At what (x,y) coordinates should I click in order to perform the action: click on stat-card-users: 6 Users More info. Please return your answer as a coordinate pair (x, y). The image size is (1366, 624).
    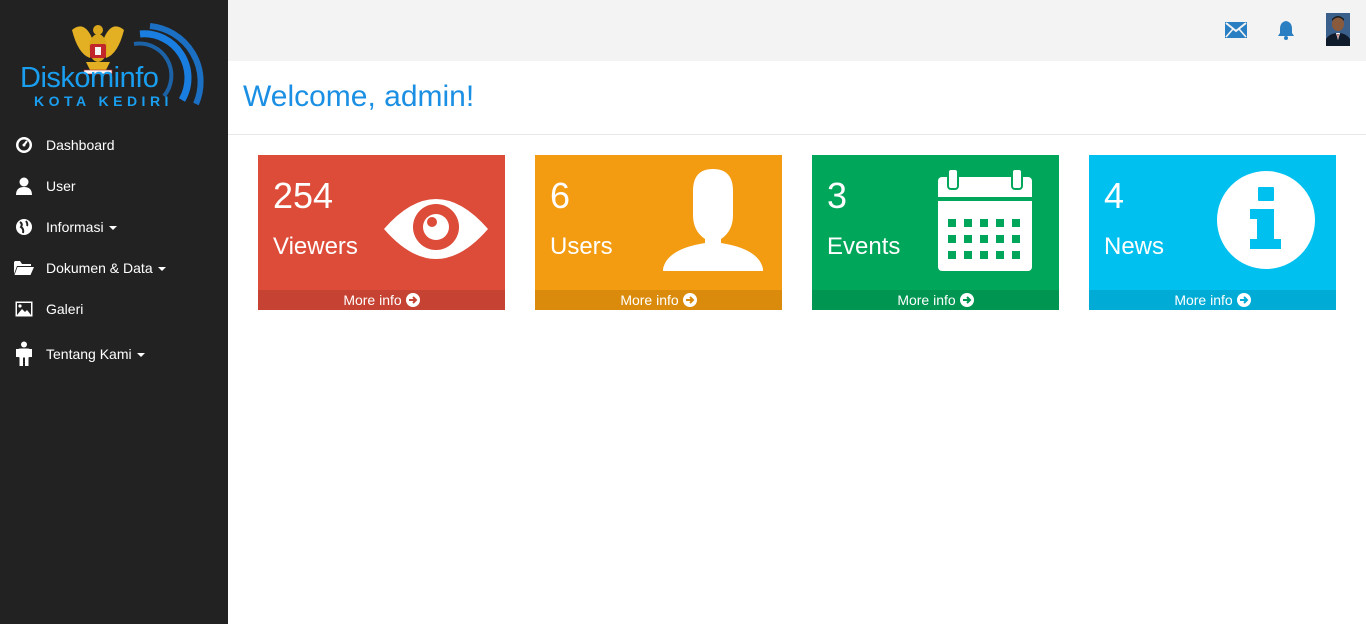
    Looking at the image, I should click on (658, 232).